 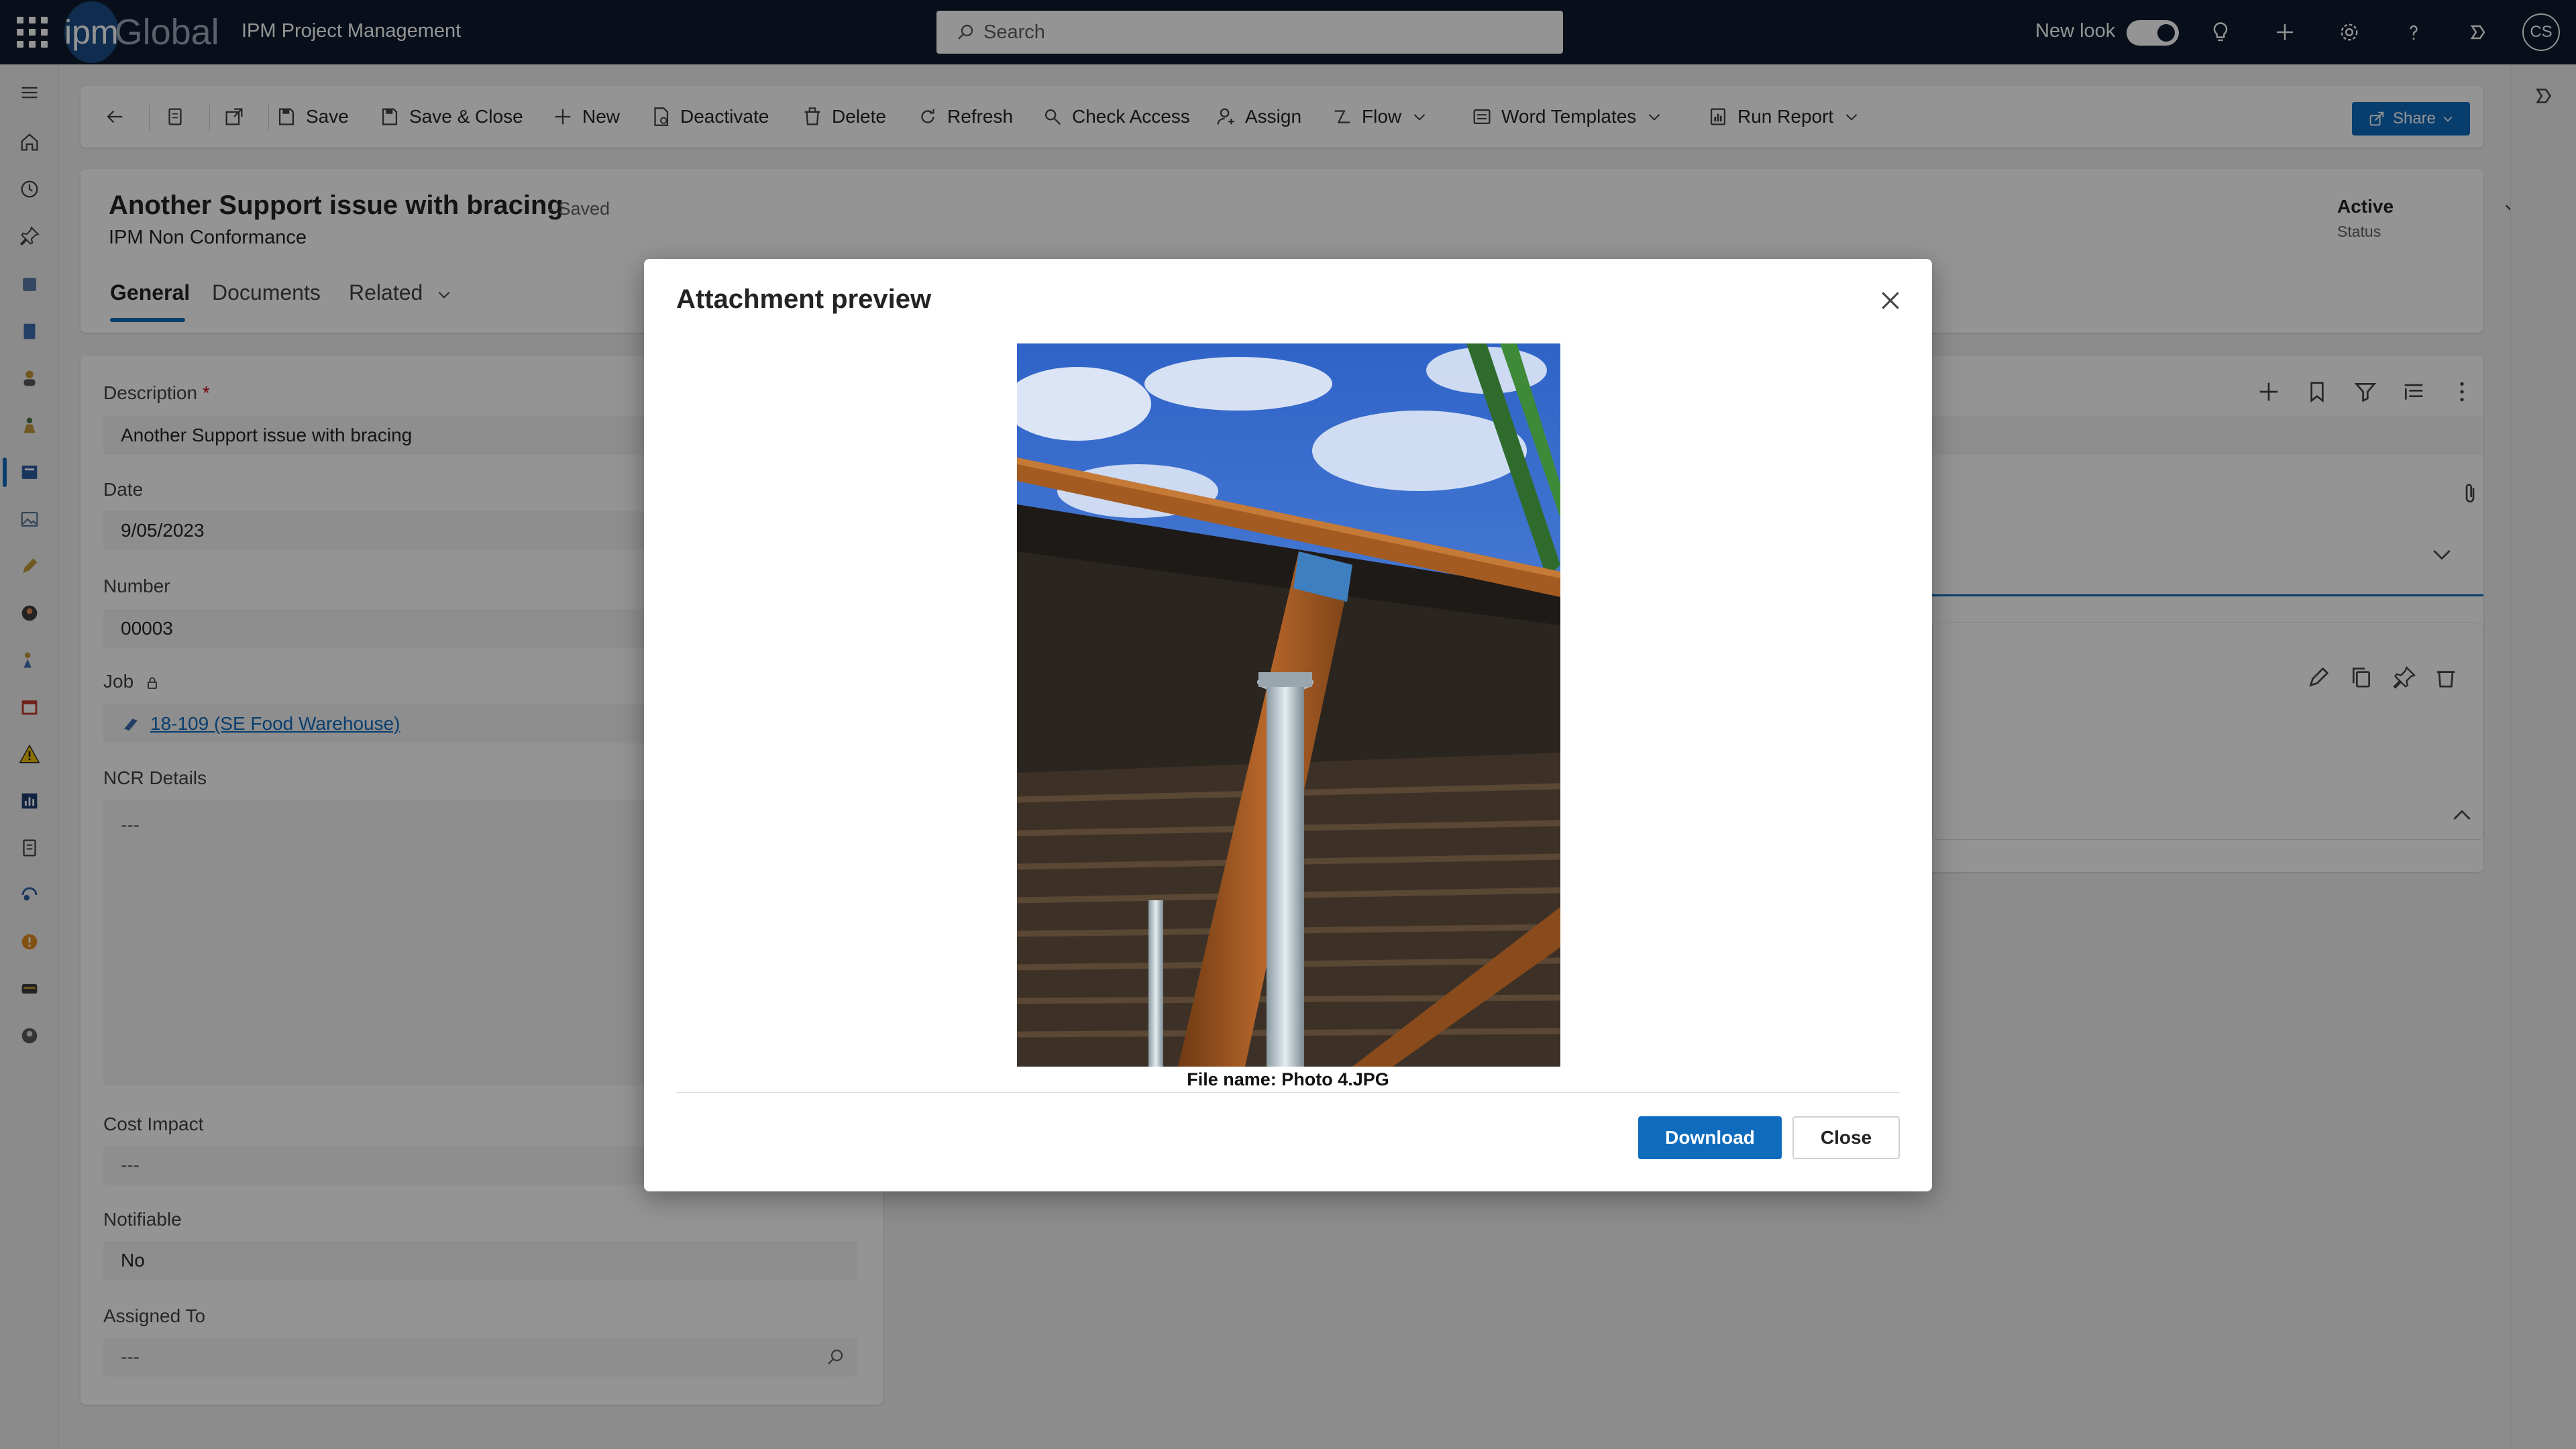 I want to click on close-icon, so click(x=1890, y=300).